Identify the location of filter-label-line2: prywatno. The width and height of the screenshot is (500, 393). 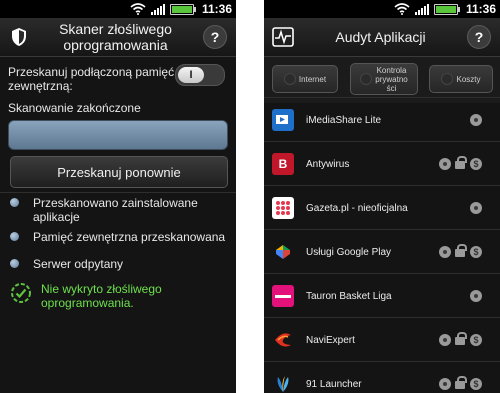
(391, 79).